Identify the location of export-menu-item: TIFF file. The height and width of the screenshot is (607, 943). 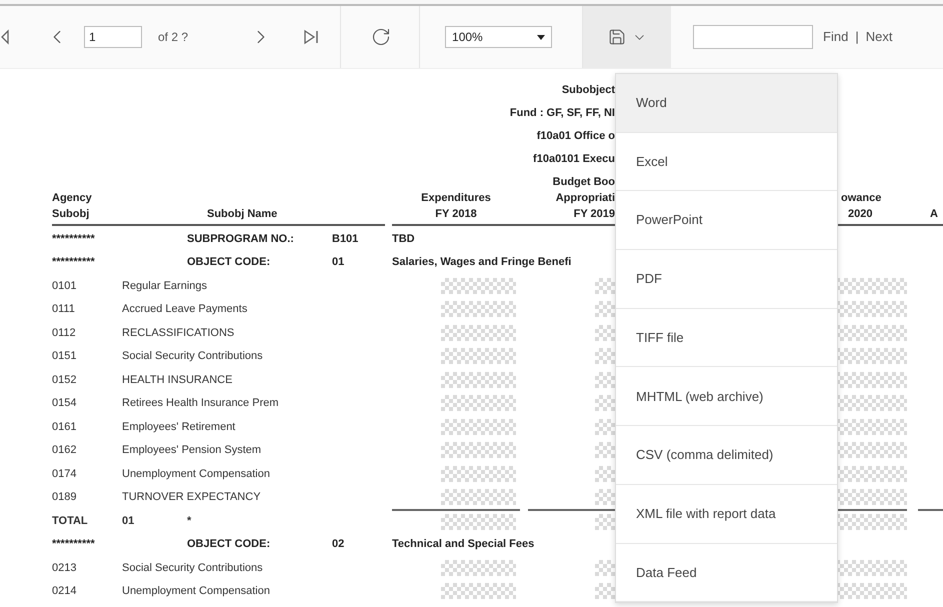
(726, 338).